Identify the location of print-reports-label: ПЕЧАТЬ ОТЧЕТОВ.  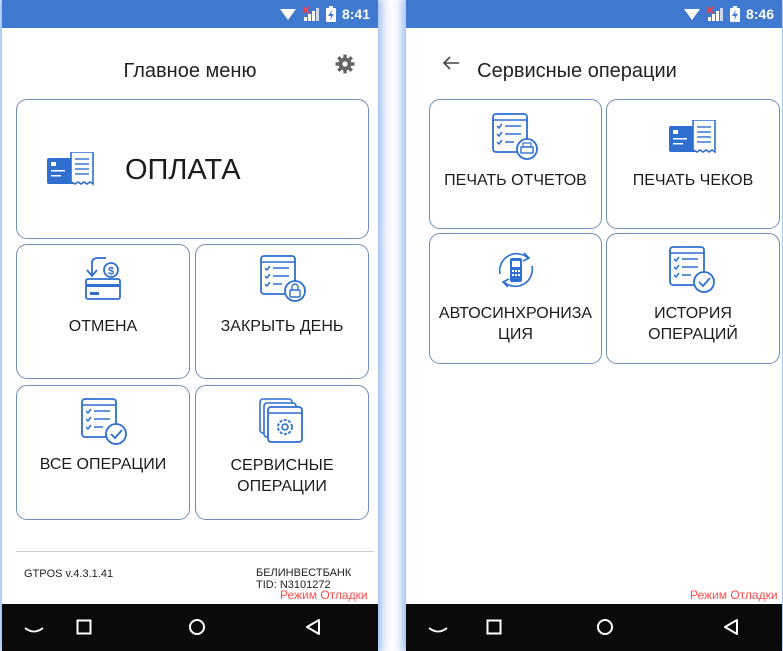
(515, 180).